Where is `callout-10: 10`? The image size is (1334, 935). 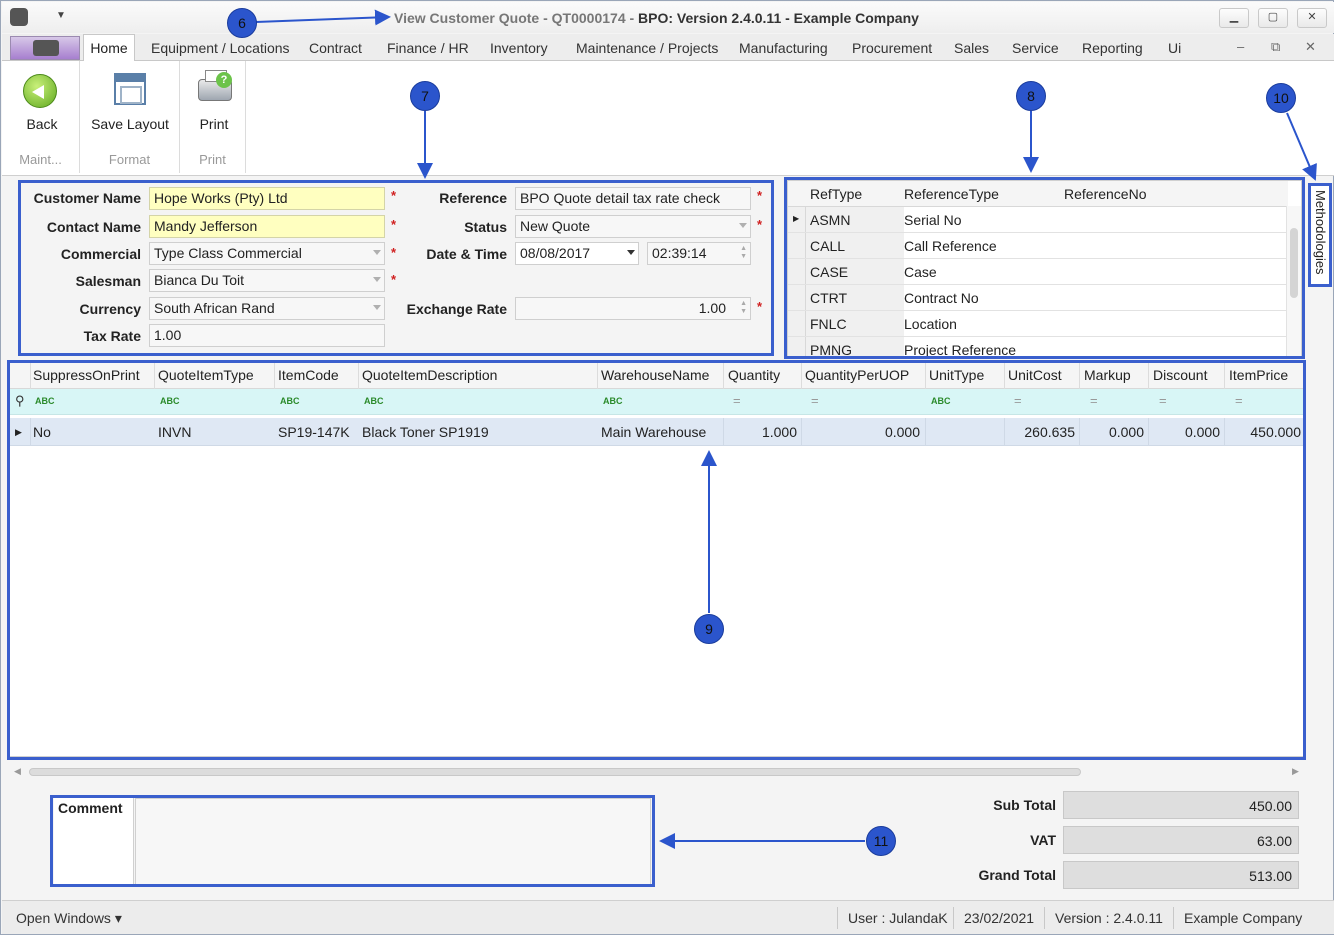
callout-10: 10 is located at coordinates (1281, 98).